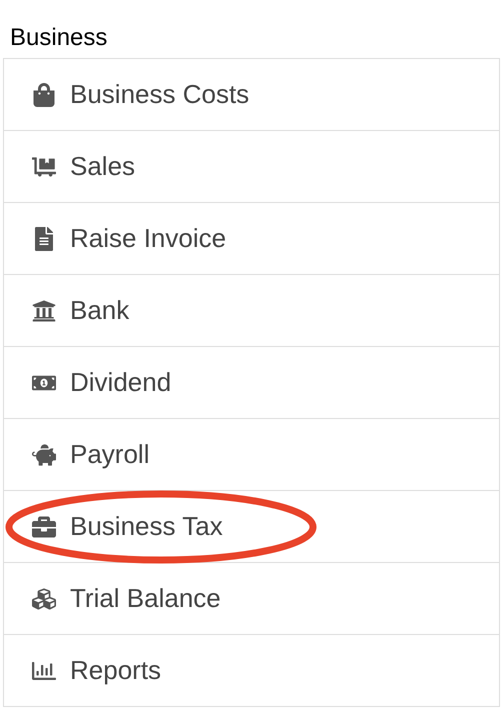 The image size is (502, 710). Describe the element at coordinates (44, 526) in the screenshot. I see `briefcase-icon` at that location.